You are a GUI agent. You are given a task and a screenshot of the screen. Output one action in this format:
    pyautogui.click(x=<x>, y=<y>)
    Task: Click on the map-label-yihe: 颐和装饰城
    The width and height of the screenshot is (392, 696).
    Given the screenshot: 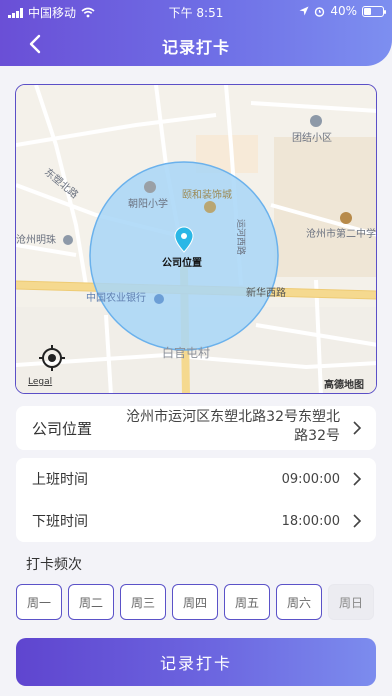 What is the action you would take?
    pyautogui.click(x=207, y=194)
    